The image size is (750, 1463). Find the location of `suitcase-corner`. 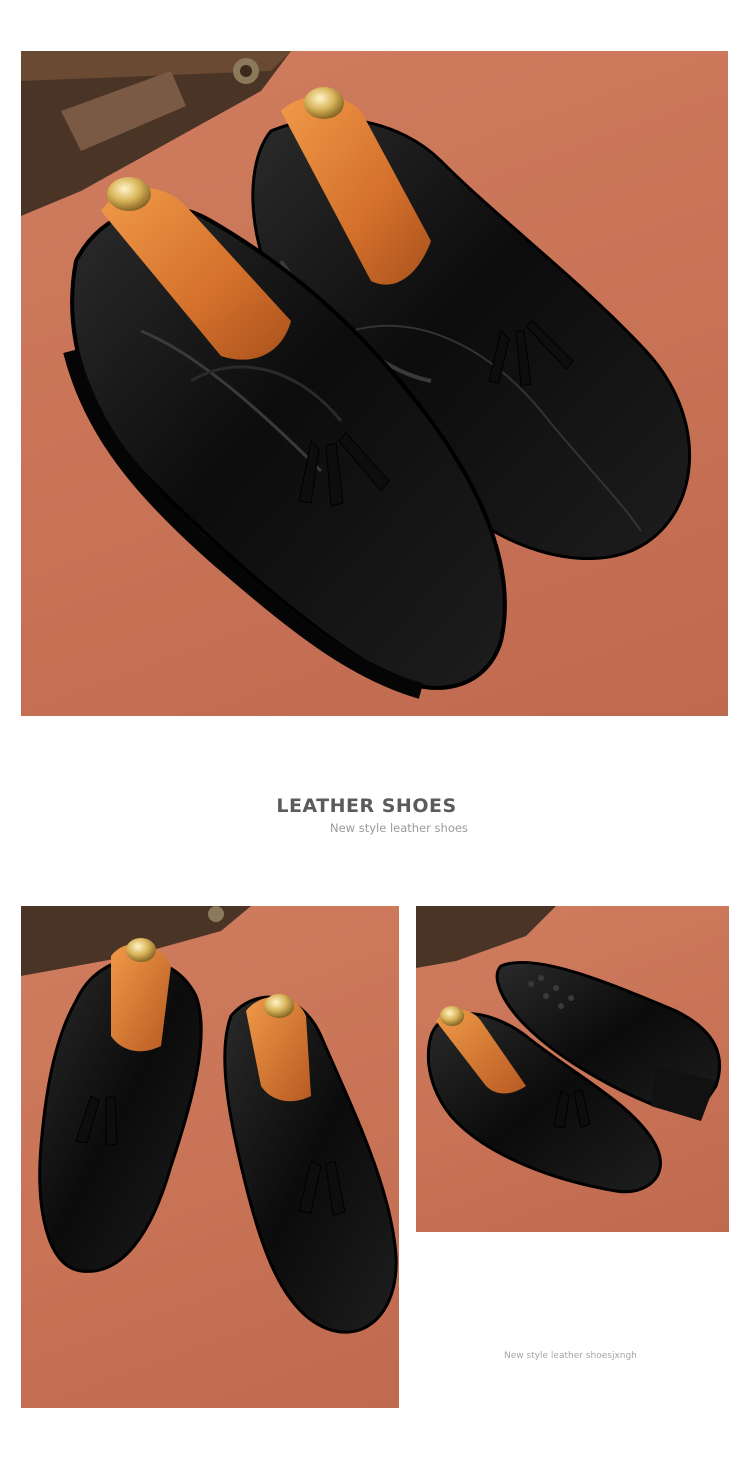

suitcase-corner is located at coordinates (486, 937).